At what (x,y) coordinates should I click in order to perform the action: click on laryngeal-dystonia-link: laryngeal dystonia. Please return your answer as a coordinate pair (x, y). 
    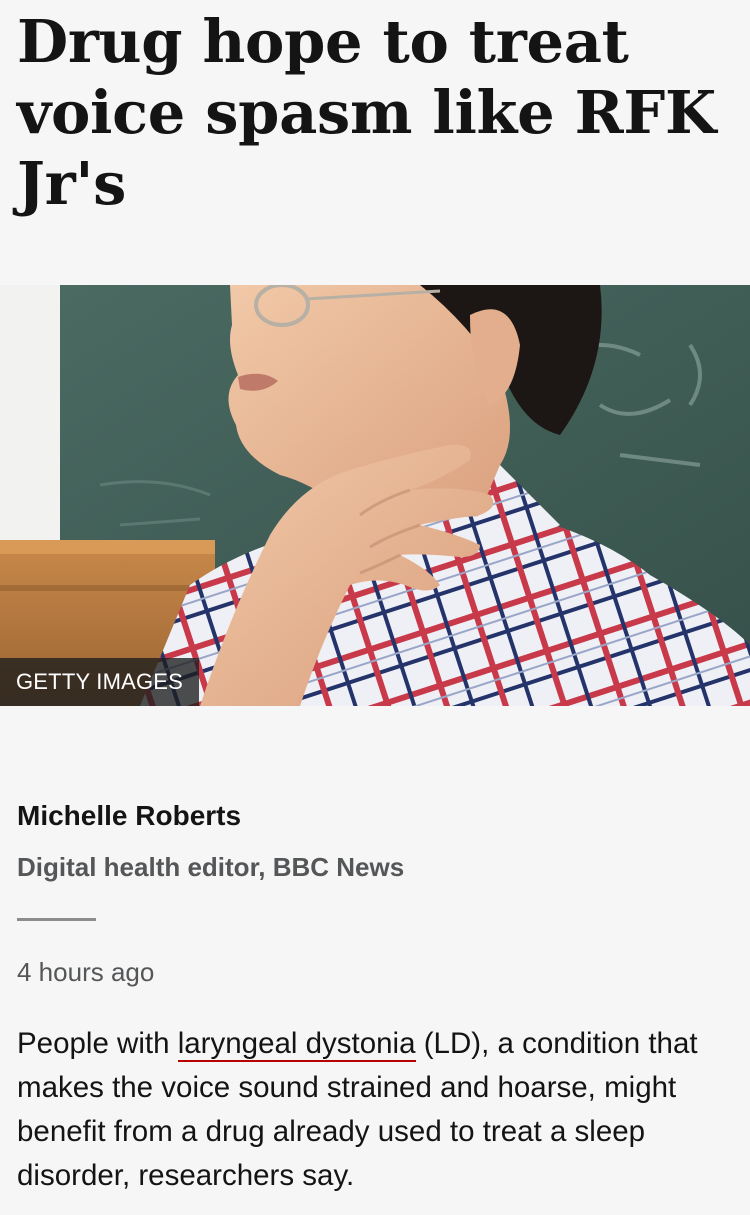
    Looking at the image, I should click on (296, 1044).